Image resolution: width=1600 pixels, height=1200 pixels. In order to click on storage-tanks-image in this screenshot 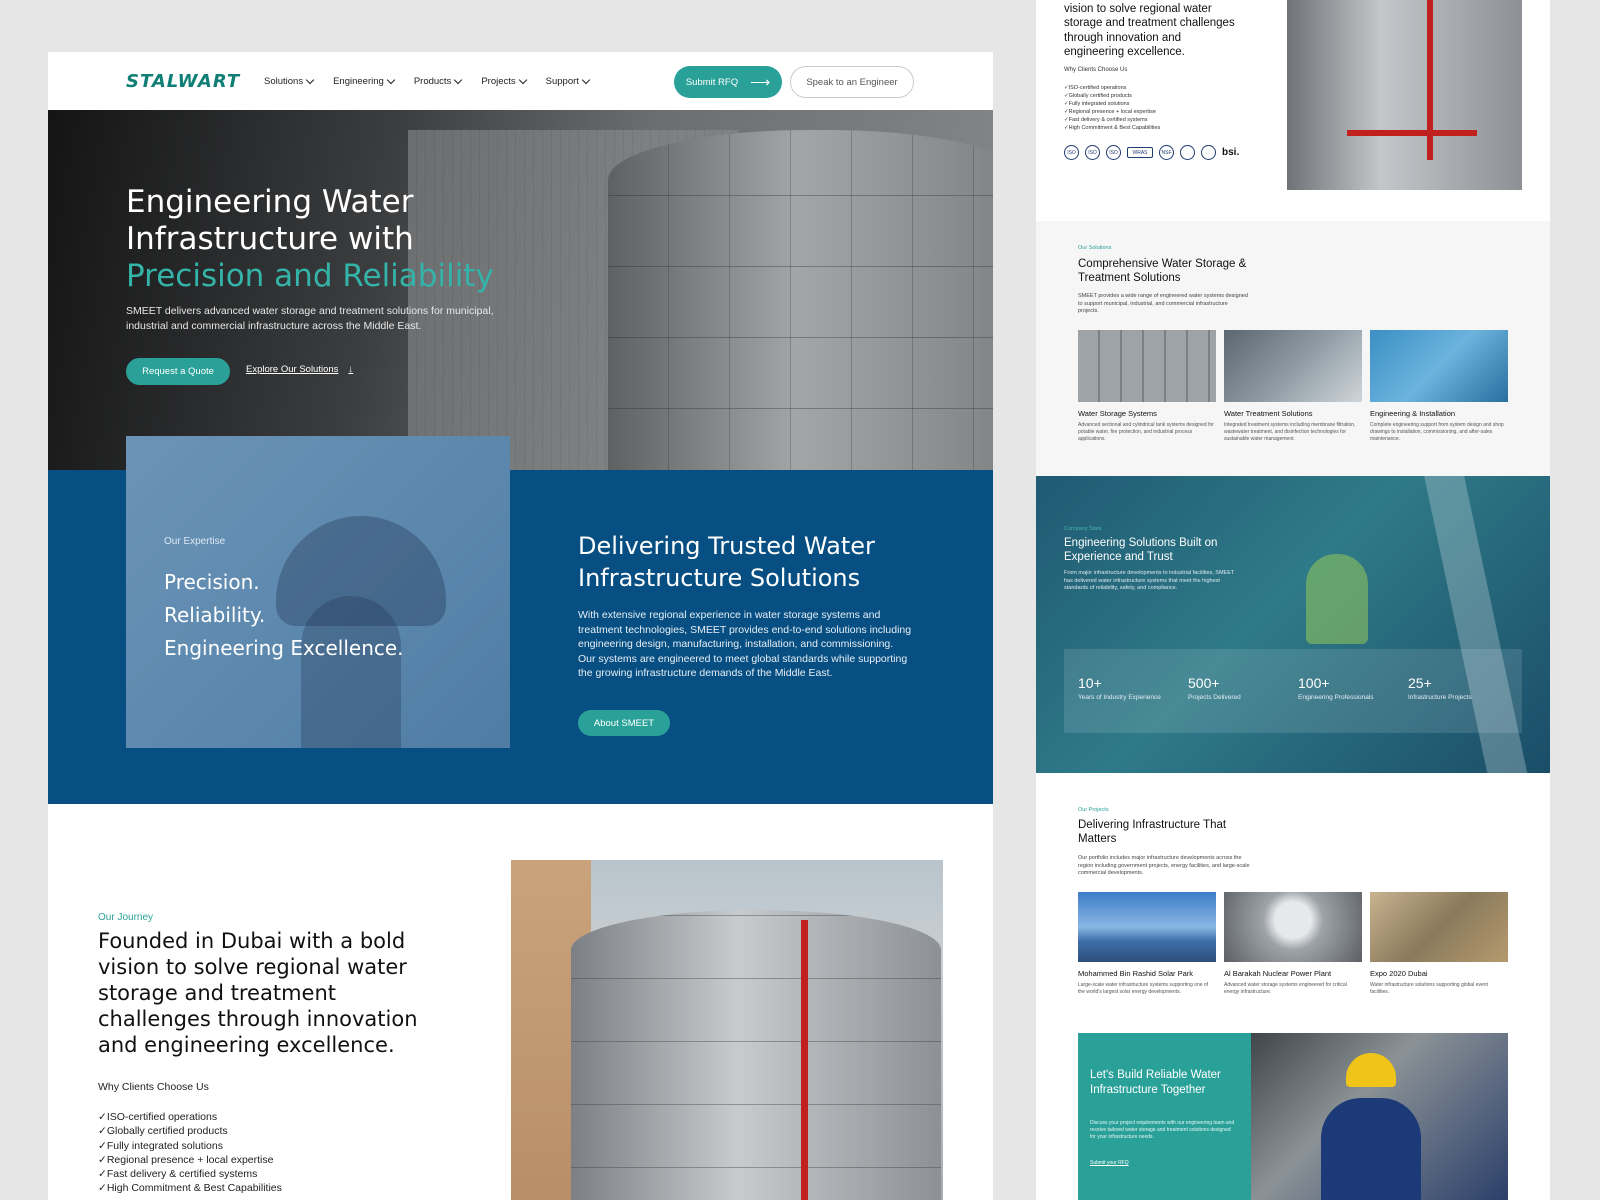, I will do `click(1147, 366)`.